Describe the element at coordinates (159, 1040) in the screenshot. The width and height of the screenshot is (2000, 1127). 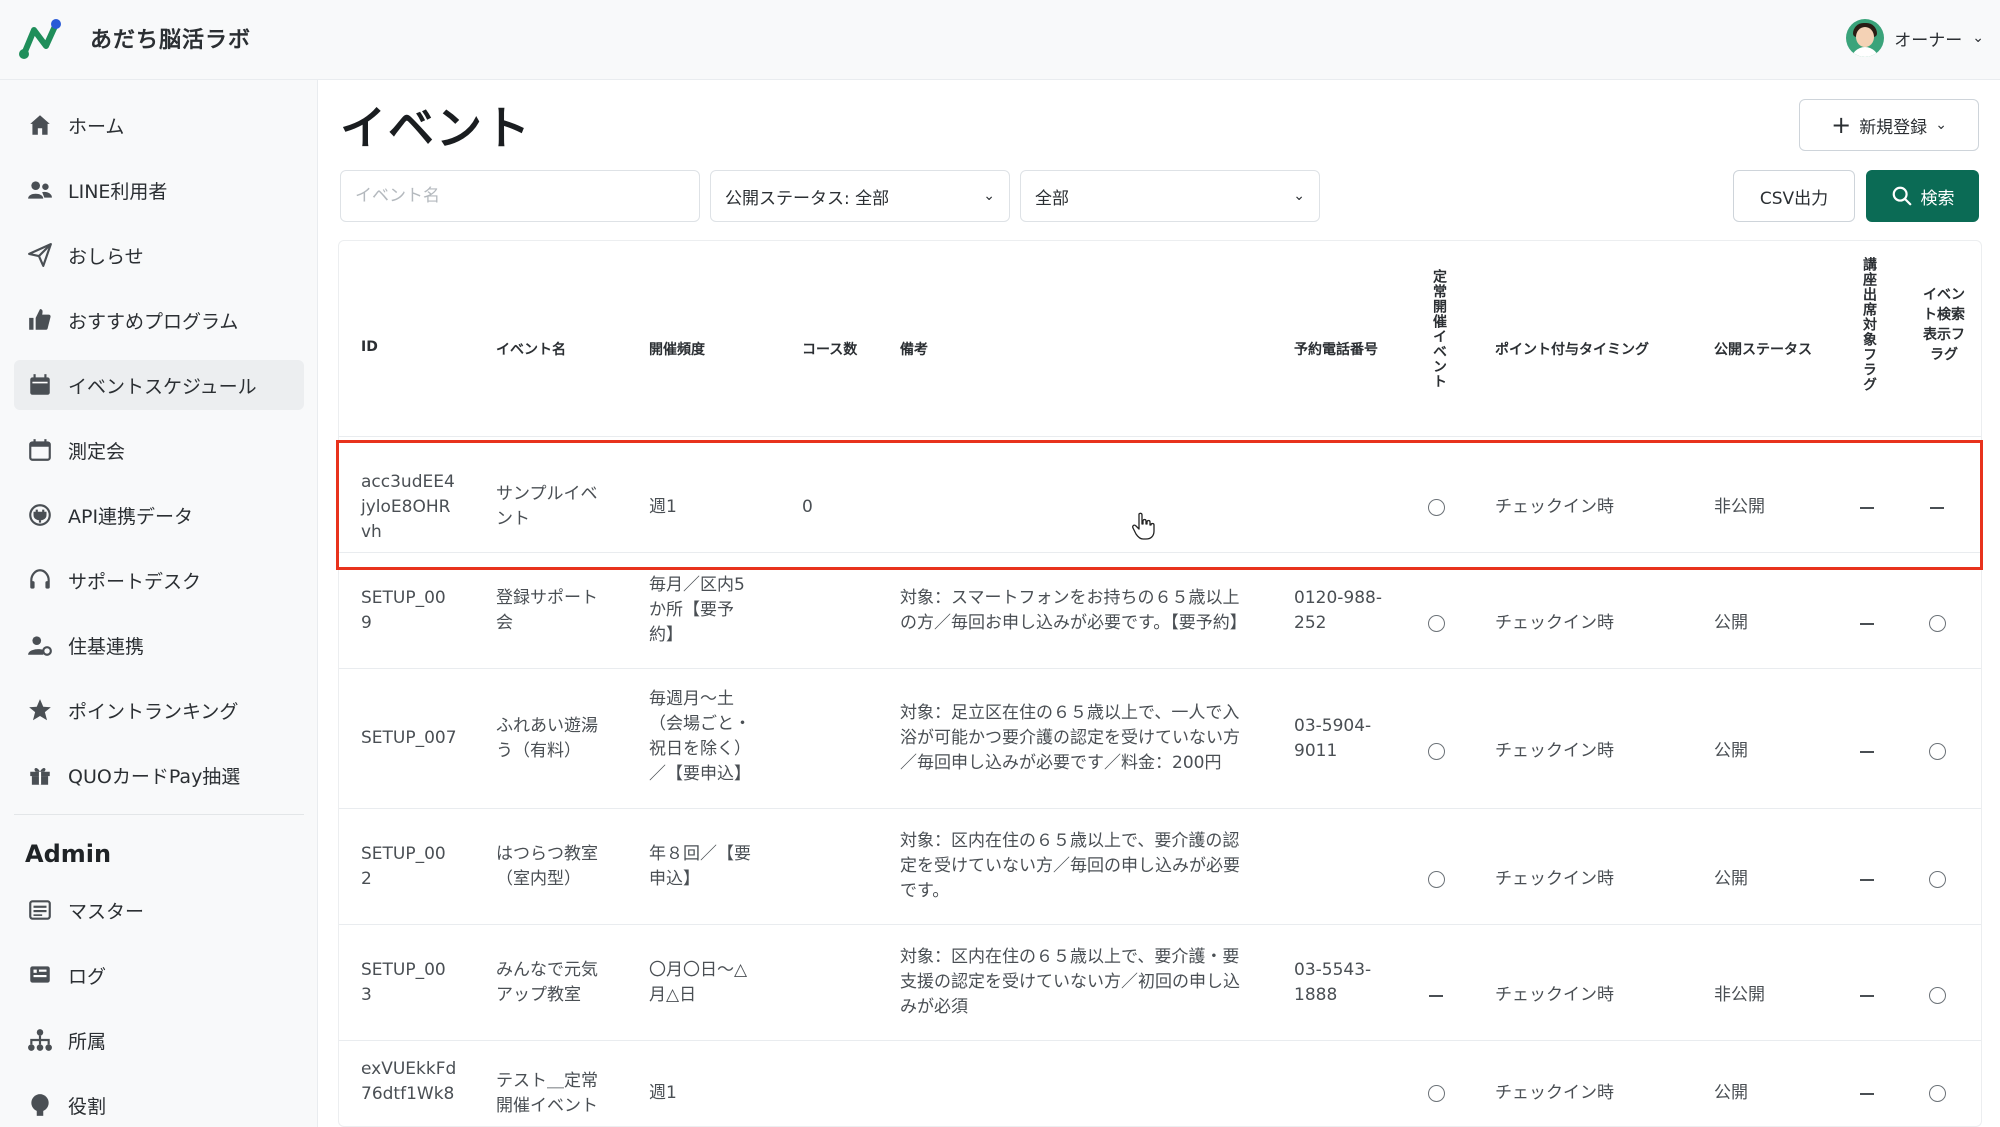
I see `sidebar-item-affiliation: 所属` at that location.